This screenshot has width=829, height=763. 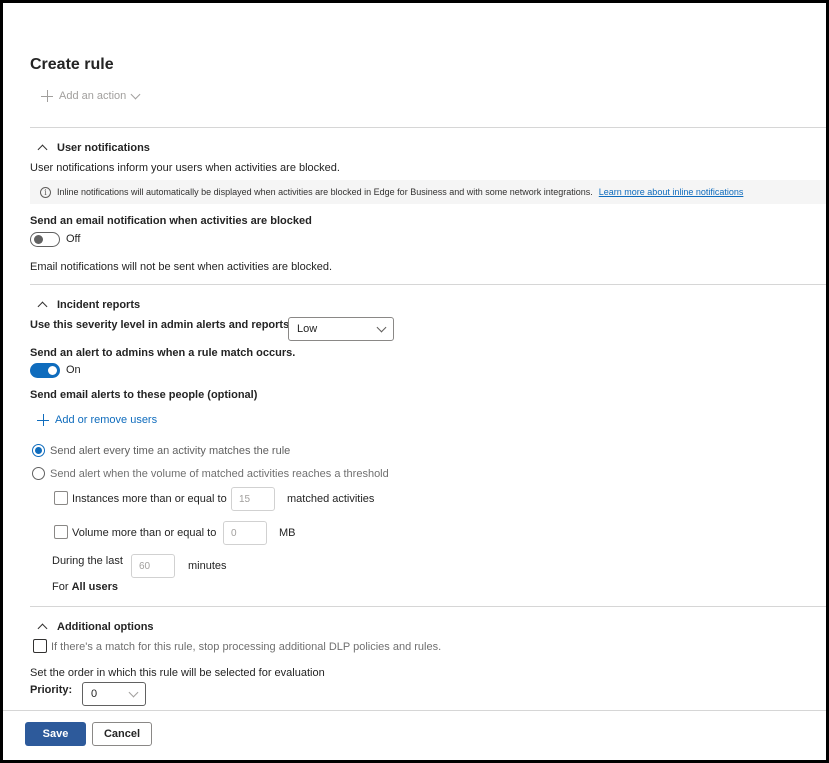 I want to click on priority-value: 0, so click(x=94, y=694).